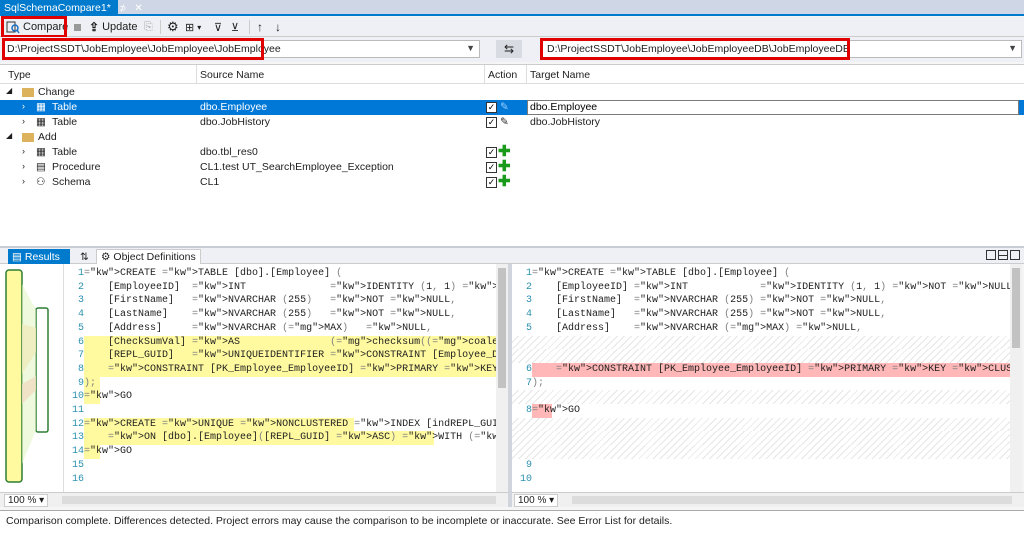 This screenshot has width=1024, height=535. What do you see at coordinates (991, 255) in the screenshot?
I see `vertical-layout-icon` at bounding box center [991, 255].